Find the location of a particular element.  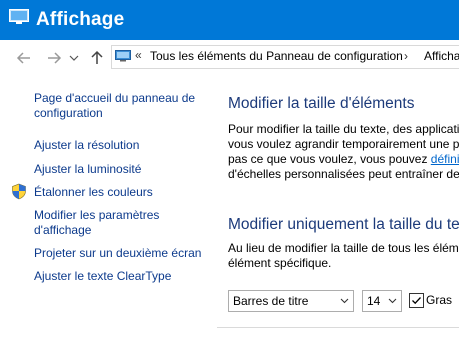

up-arrow-icon is located at coordinates (97, 58).